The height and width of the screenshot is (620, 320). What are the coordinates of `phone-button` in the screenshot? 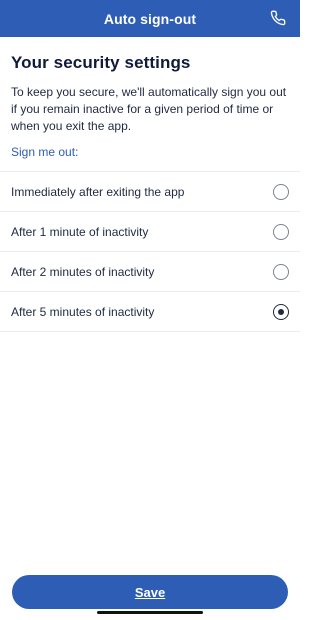 It's located at (278, 18).